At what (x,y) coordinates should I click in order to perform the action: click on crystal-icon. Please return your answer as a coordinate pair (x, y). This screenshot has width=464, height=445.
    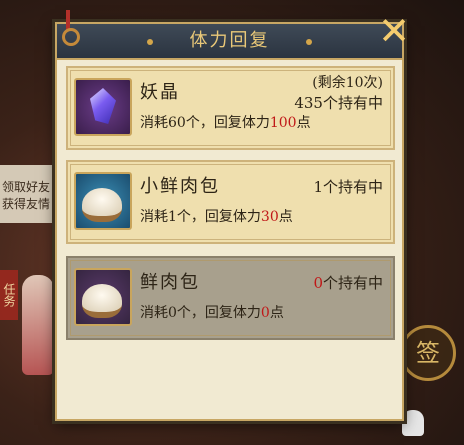
    Looking at the image, I should click on (103, 107).